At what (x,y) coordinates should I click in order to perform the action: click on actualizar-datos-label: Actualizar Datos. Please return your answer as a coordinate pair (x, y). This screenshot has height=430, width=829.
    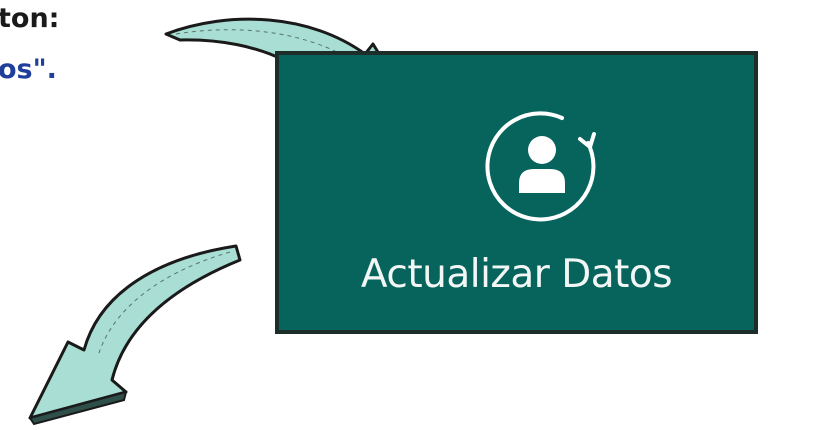
    Looking at the image, I should click on (516, 274).